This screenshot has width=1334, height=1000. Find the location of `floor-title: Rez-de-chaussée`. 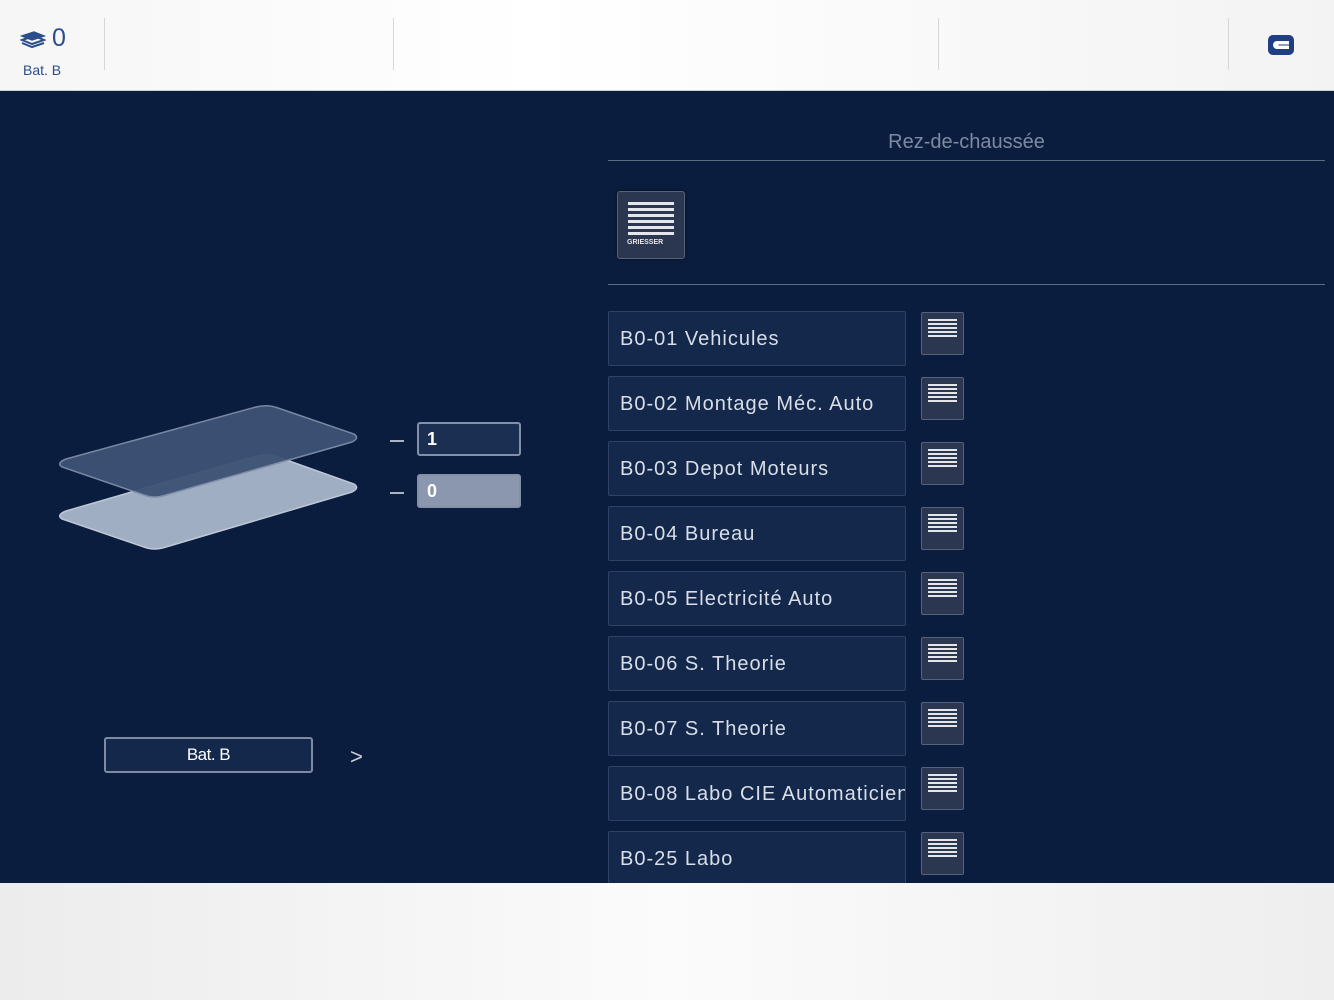

floor-title: Rez-de-chaussée is located at coordinates (966, 142).